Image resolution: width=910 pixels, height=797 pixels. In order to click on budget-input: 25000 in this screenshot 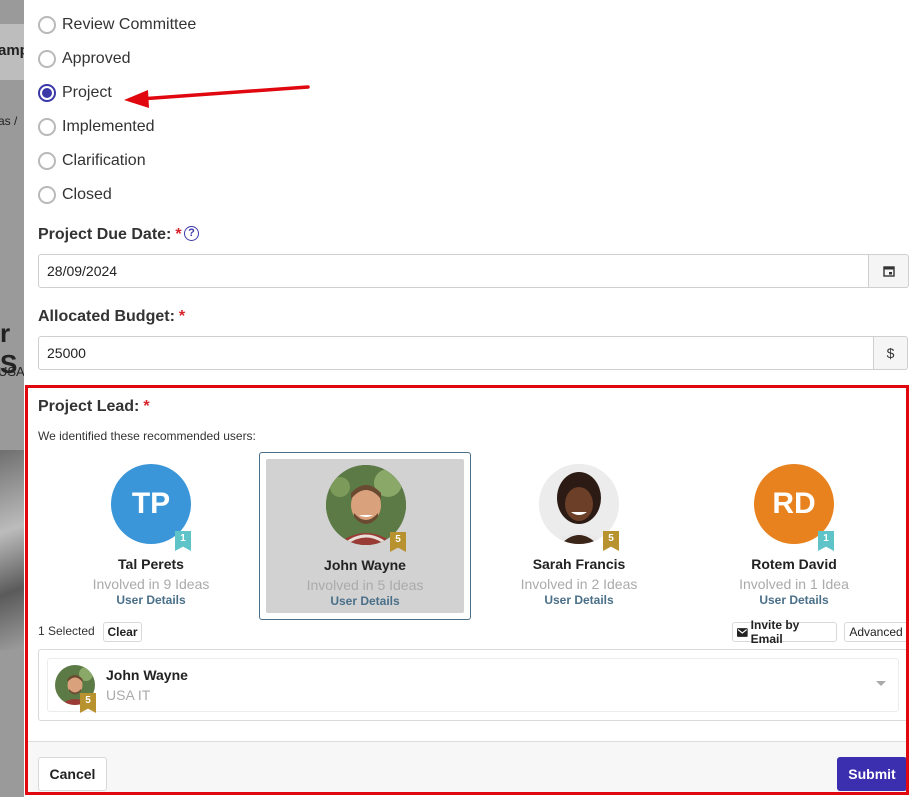, I will do `click(456, 353)`.